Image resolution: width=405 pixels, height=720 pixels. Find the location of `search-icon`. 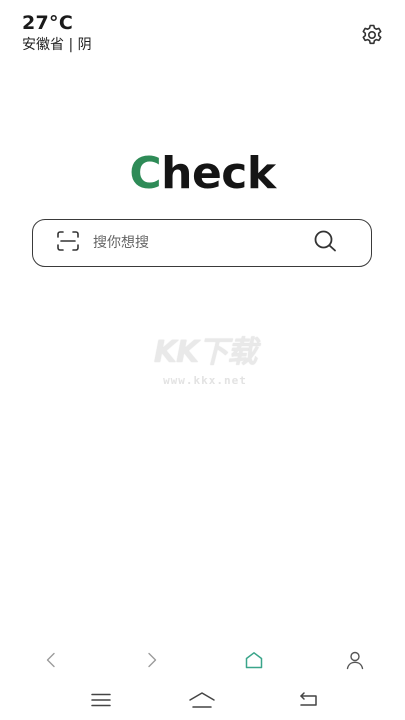

search-icon is located at coordinates (325, 243).